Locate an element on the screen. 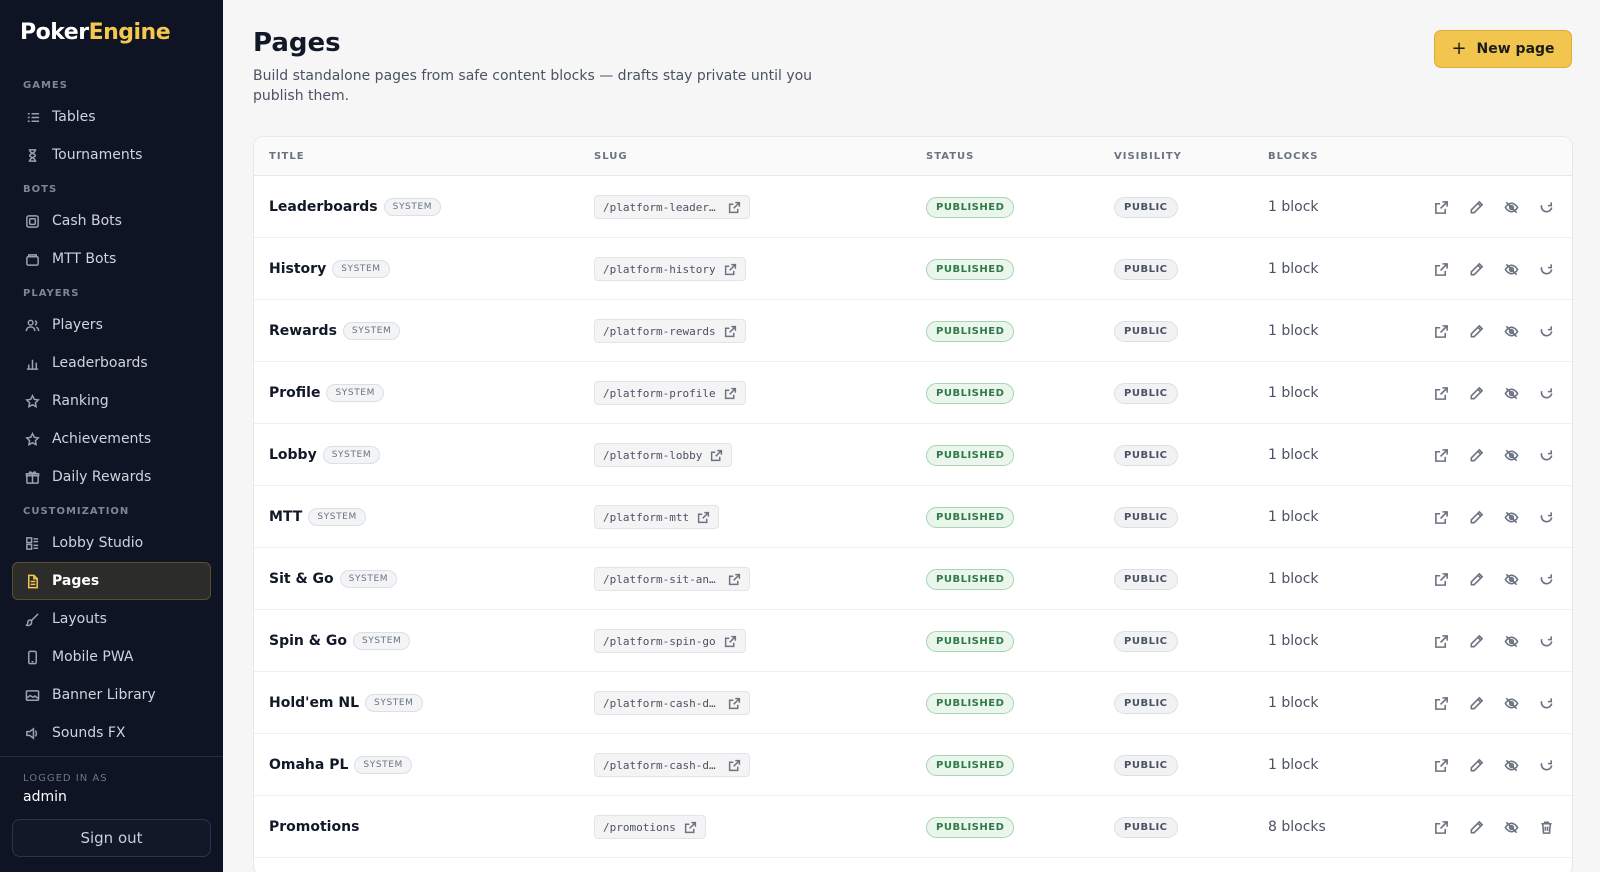  sidebar-section-bots: BOTS is located at coordinates (40, 189).